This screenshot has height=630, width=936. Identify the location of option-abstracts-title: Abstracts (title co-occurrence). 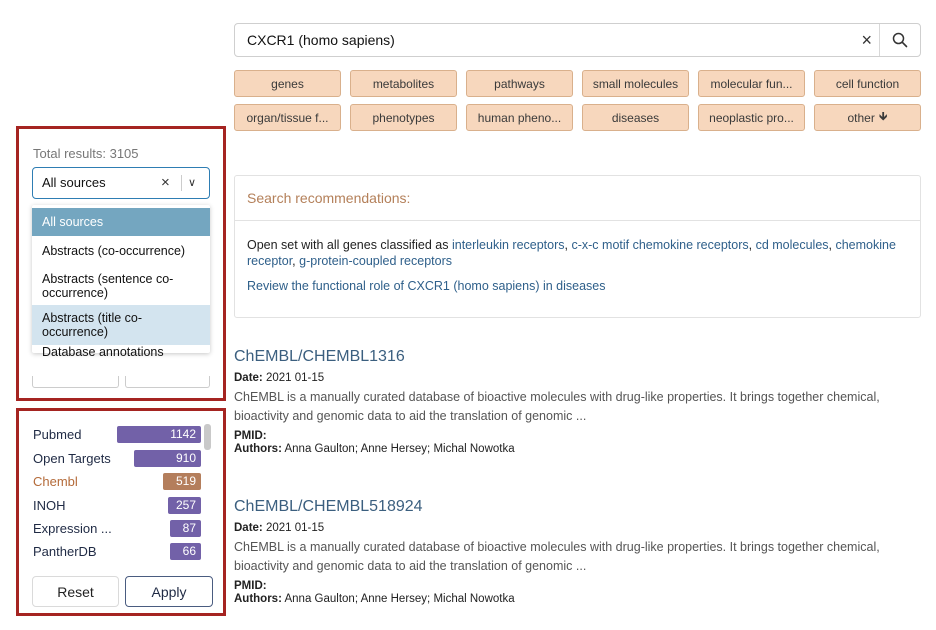
(121, 325).